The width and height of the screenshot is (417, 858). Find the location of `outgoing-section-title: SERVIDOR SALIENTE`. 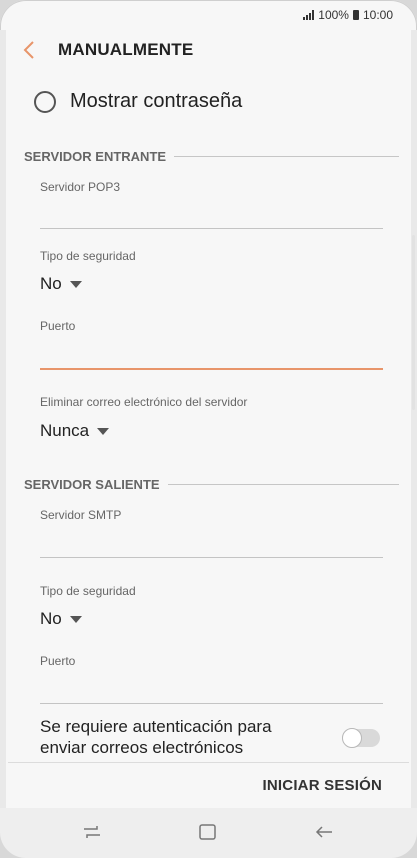

outgoing-section-title: SERVIDOR SALIENTE is located at coordinates (92, 484).